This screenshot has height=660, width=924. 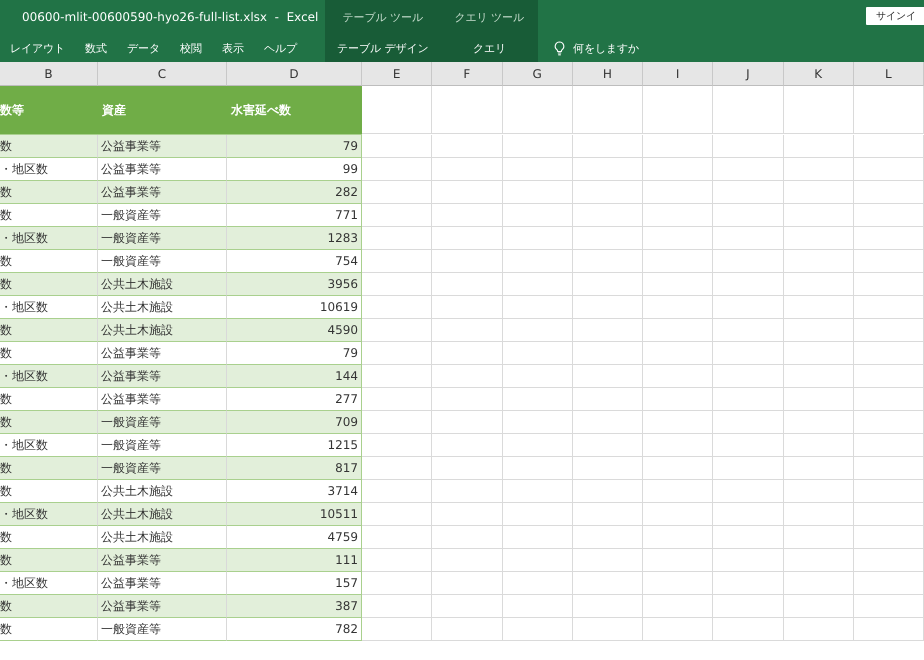 I want to click on table-cell: 817, so click(x=294, y=468).